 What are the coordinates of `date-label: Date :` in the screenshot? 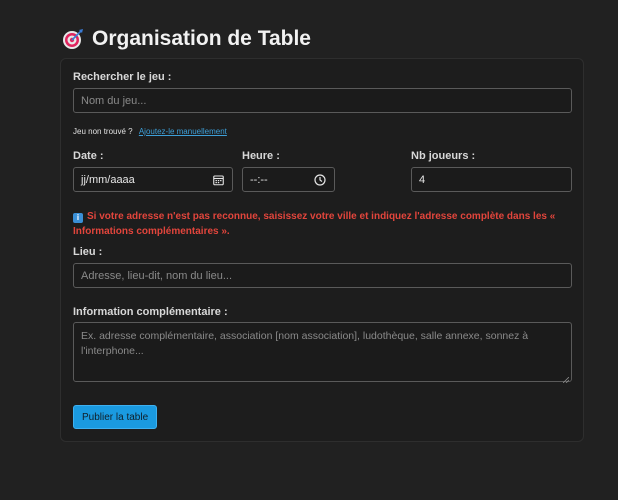 It's located at (88, 156).